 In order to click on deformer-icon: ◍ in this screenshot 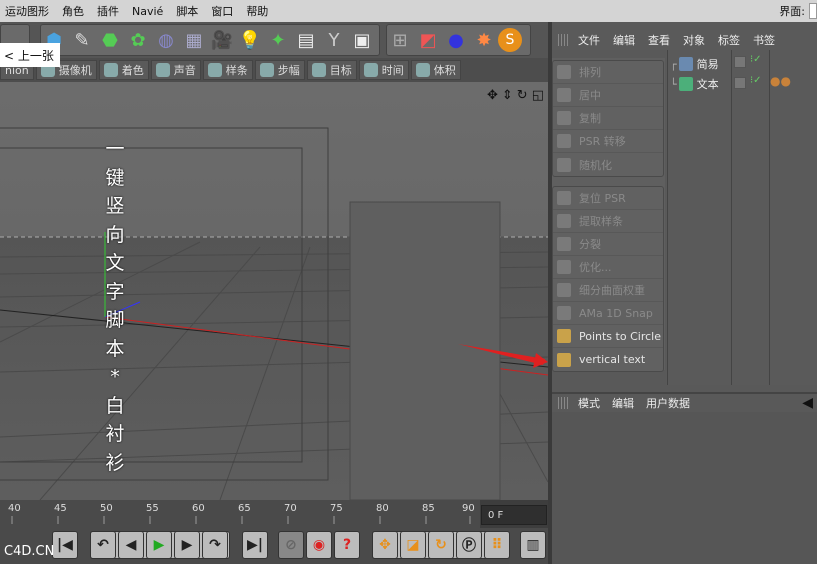, I will do `click(166, 40)`.